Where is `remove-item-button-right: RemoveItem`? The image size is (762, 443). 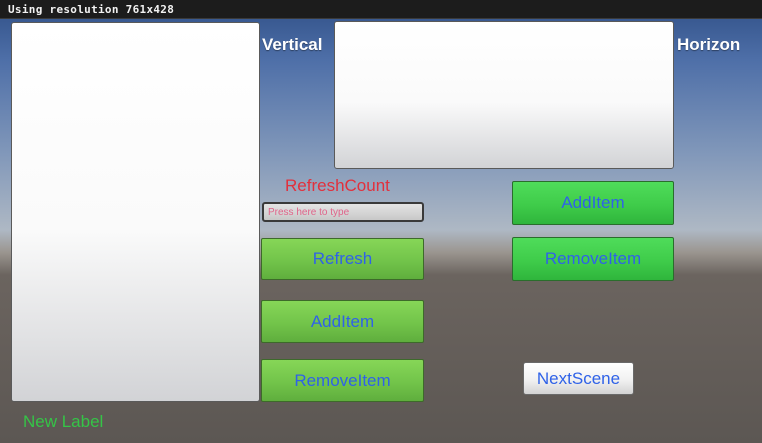
remove-item-button-right: RemoveItem is located at coordinates (593, 259).